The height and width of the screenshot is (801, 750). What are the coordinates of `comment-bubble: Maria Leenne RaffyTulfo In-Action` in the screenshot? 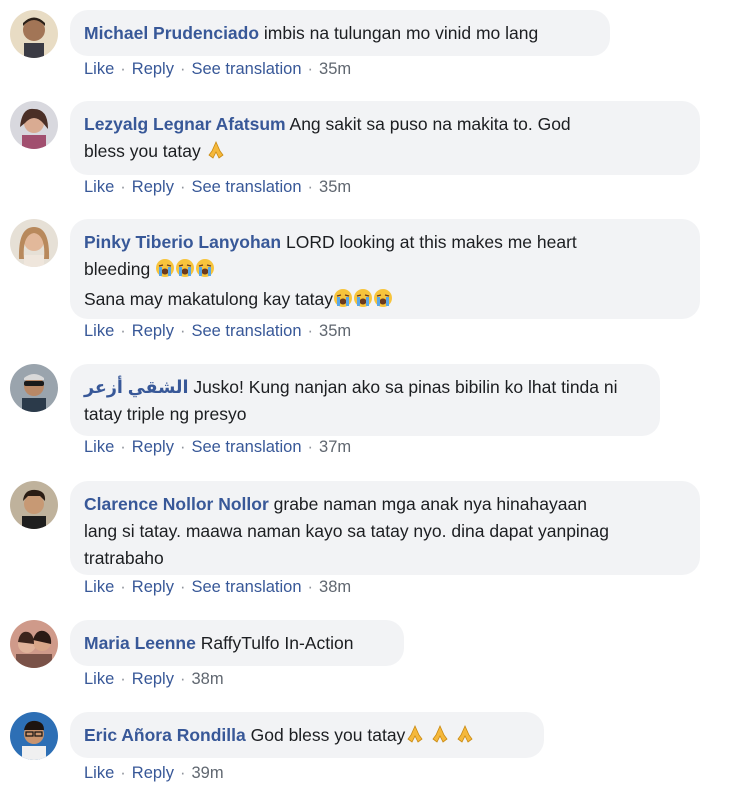 It's located at (237, 643).